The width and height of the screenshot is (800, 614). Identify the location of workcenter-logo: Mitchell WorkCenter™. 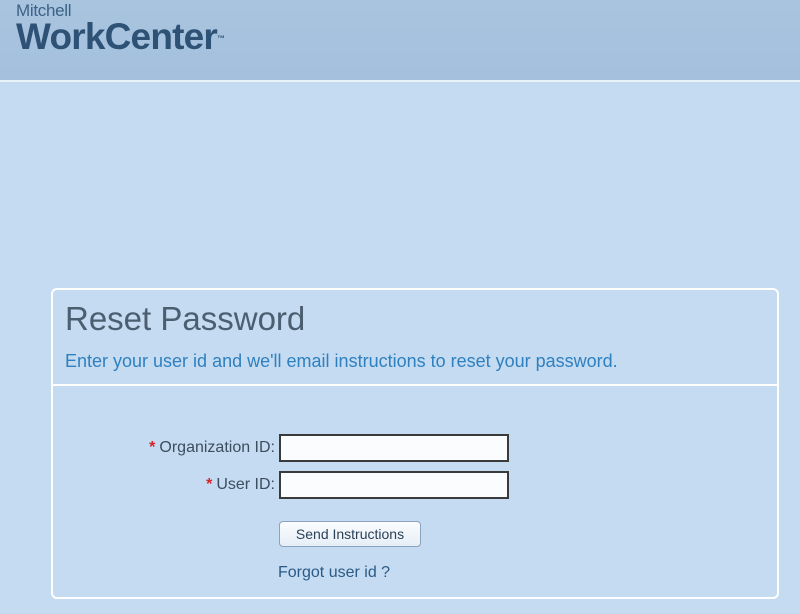
(120, 28).